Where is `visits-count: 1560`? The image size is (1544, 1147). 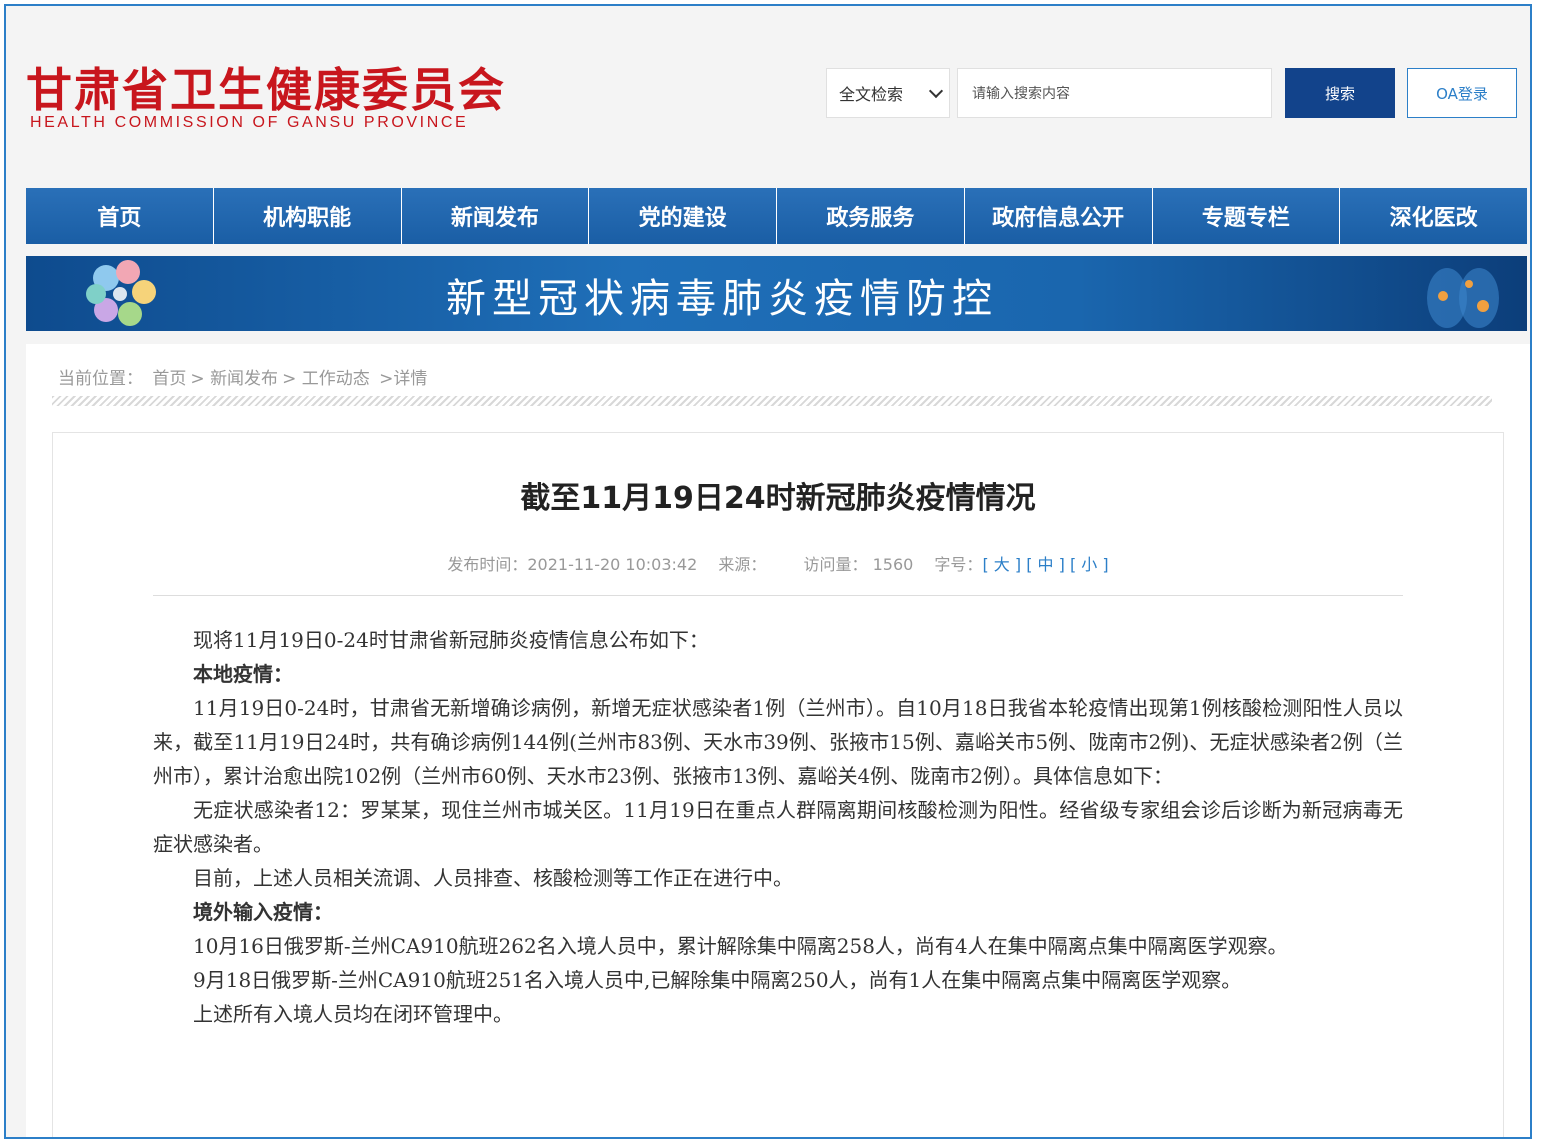
visits-count: 1560 is located at coordinates (893, 564).